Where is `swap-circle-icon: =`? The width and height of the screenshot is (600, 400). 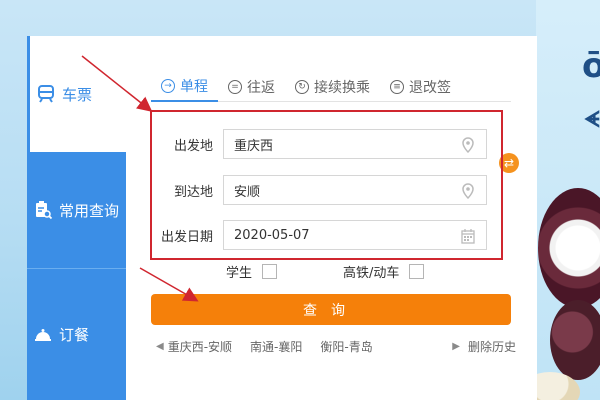 swap-circle-icon: = is located at coordinates (235, 87).